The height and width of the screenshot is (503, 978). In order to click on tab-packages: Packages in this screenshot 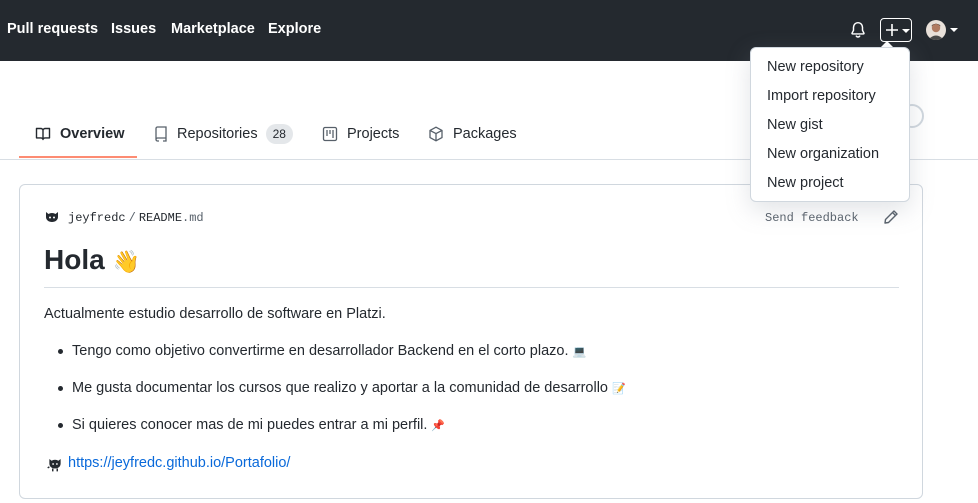, I will do `click(472, 133)`.